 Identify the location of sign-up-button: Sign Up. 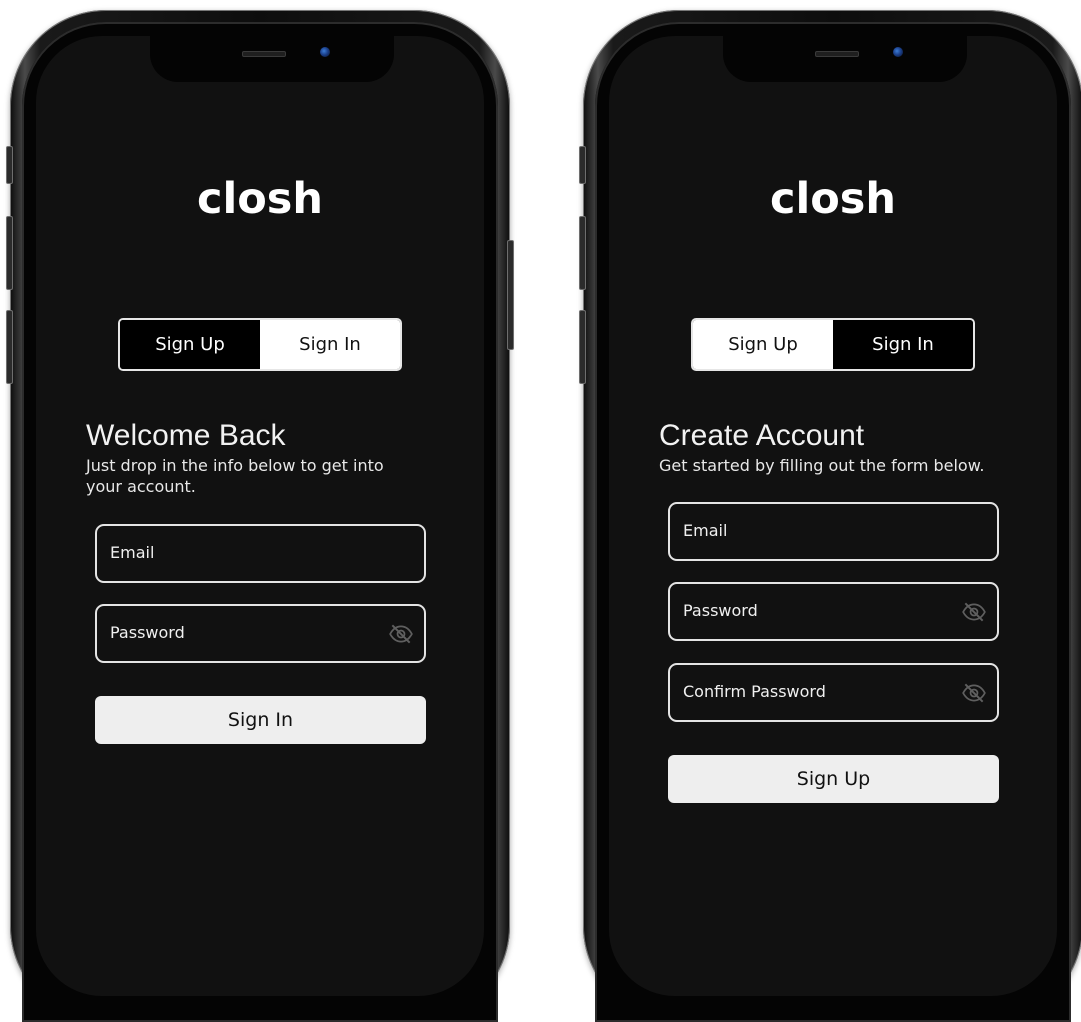
(833, 779).